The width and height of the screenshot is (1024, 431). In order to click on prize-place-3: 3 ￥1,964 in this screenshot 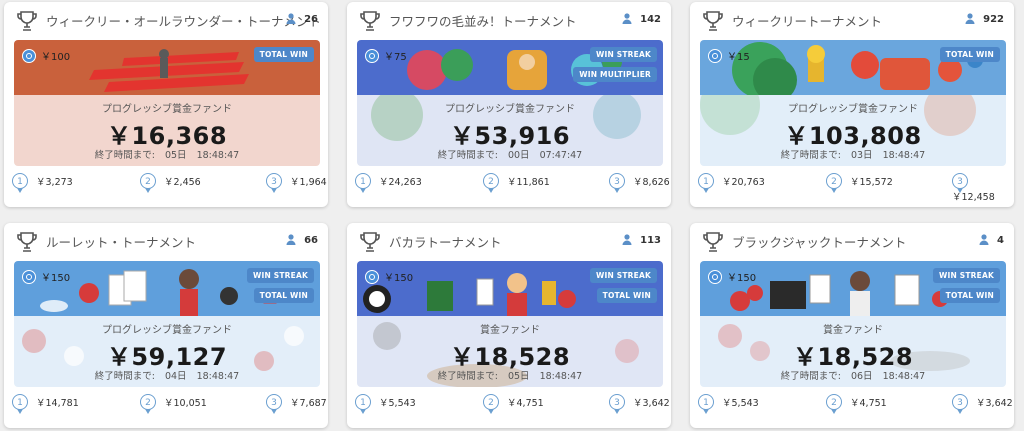, I will do `click(296, 185)`.